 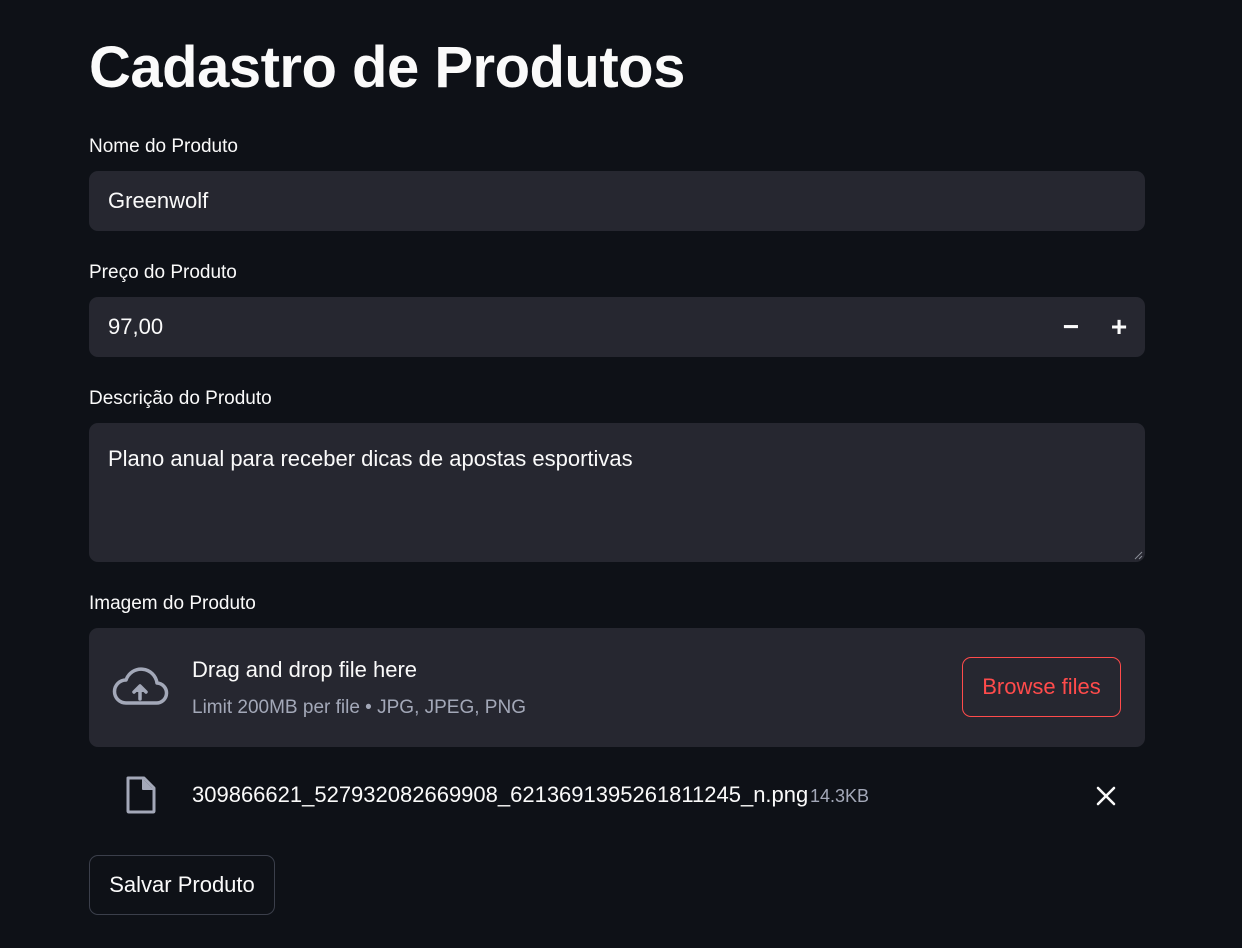 I want to click on product-price-field: − +, so click(x=617, y=327).